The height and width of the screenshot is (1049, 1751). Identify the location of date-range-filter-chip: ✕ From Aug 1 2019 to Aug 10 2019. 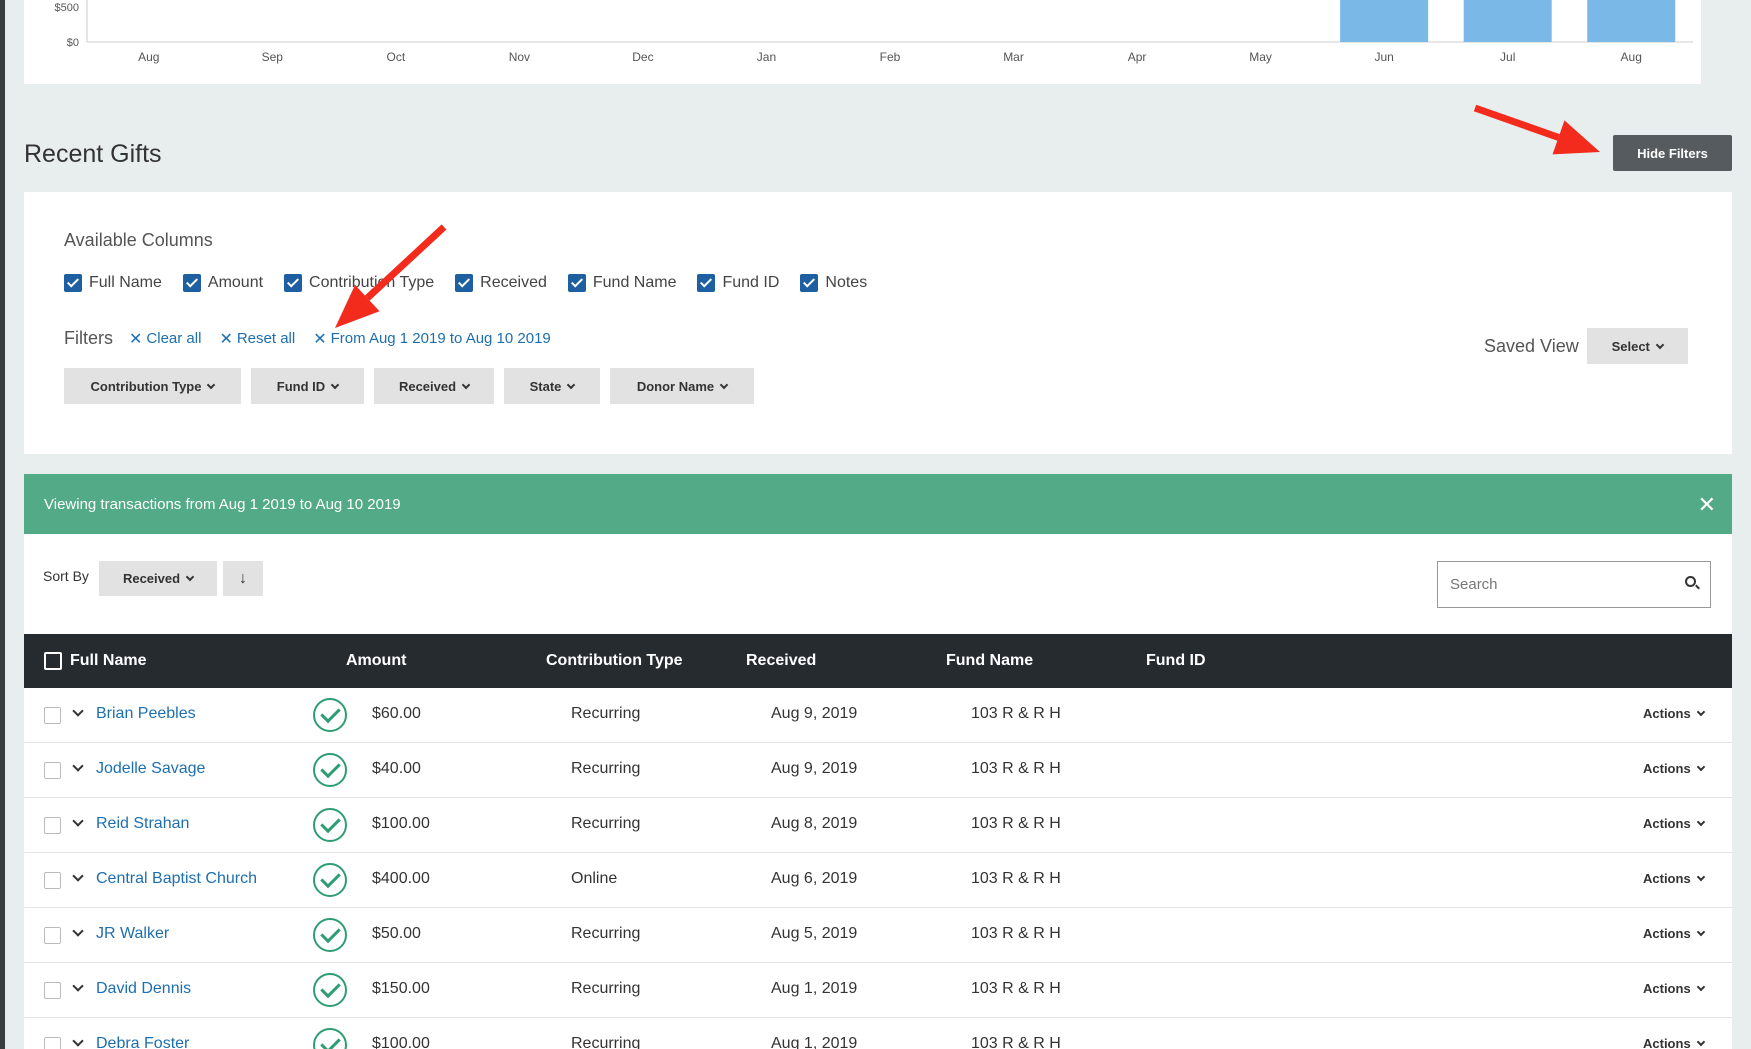
(432, 339).